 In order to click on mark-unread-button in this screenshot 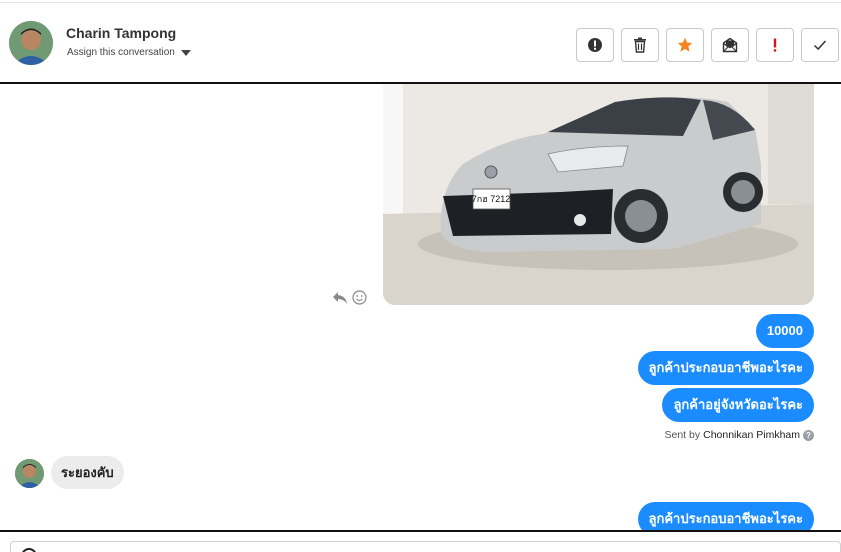, I will do `click(730, 45)`.